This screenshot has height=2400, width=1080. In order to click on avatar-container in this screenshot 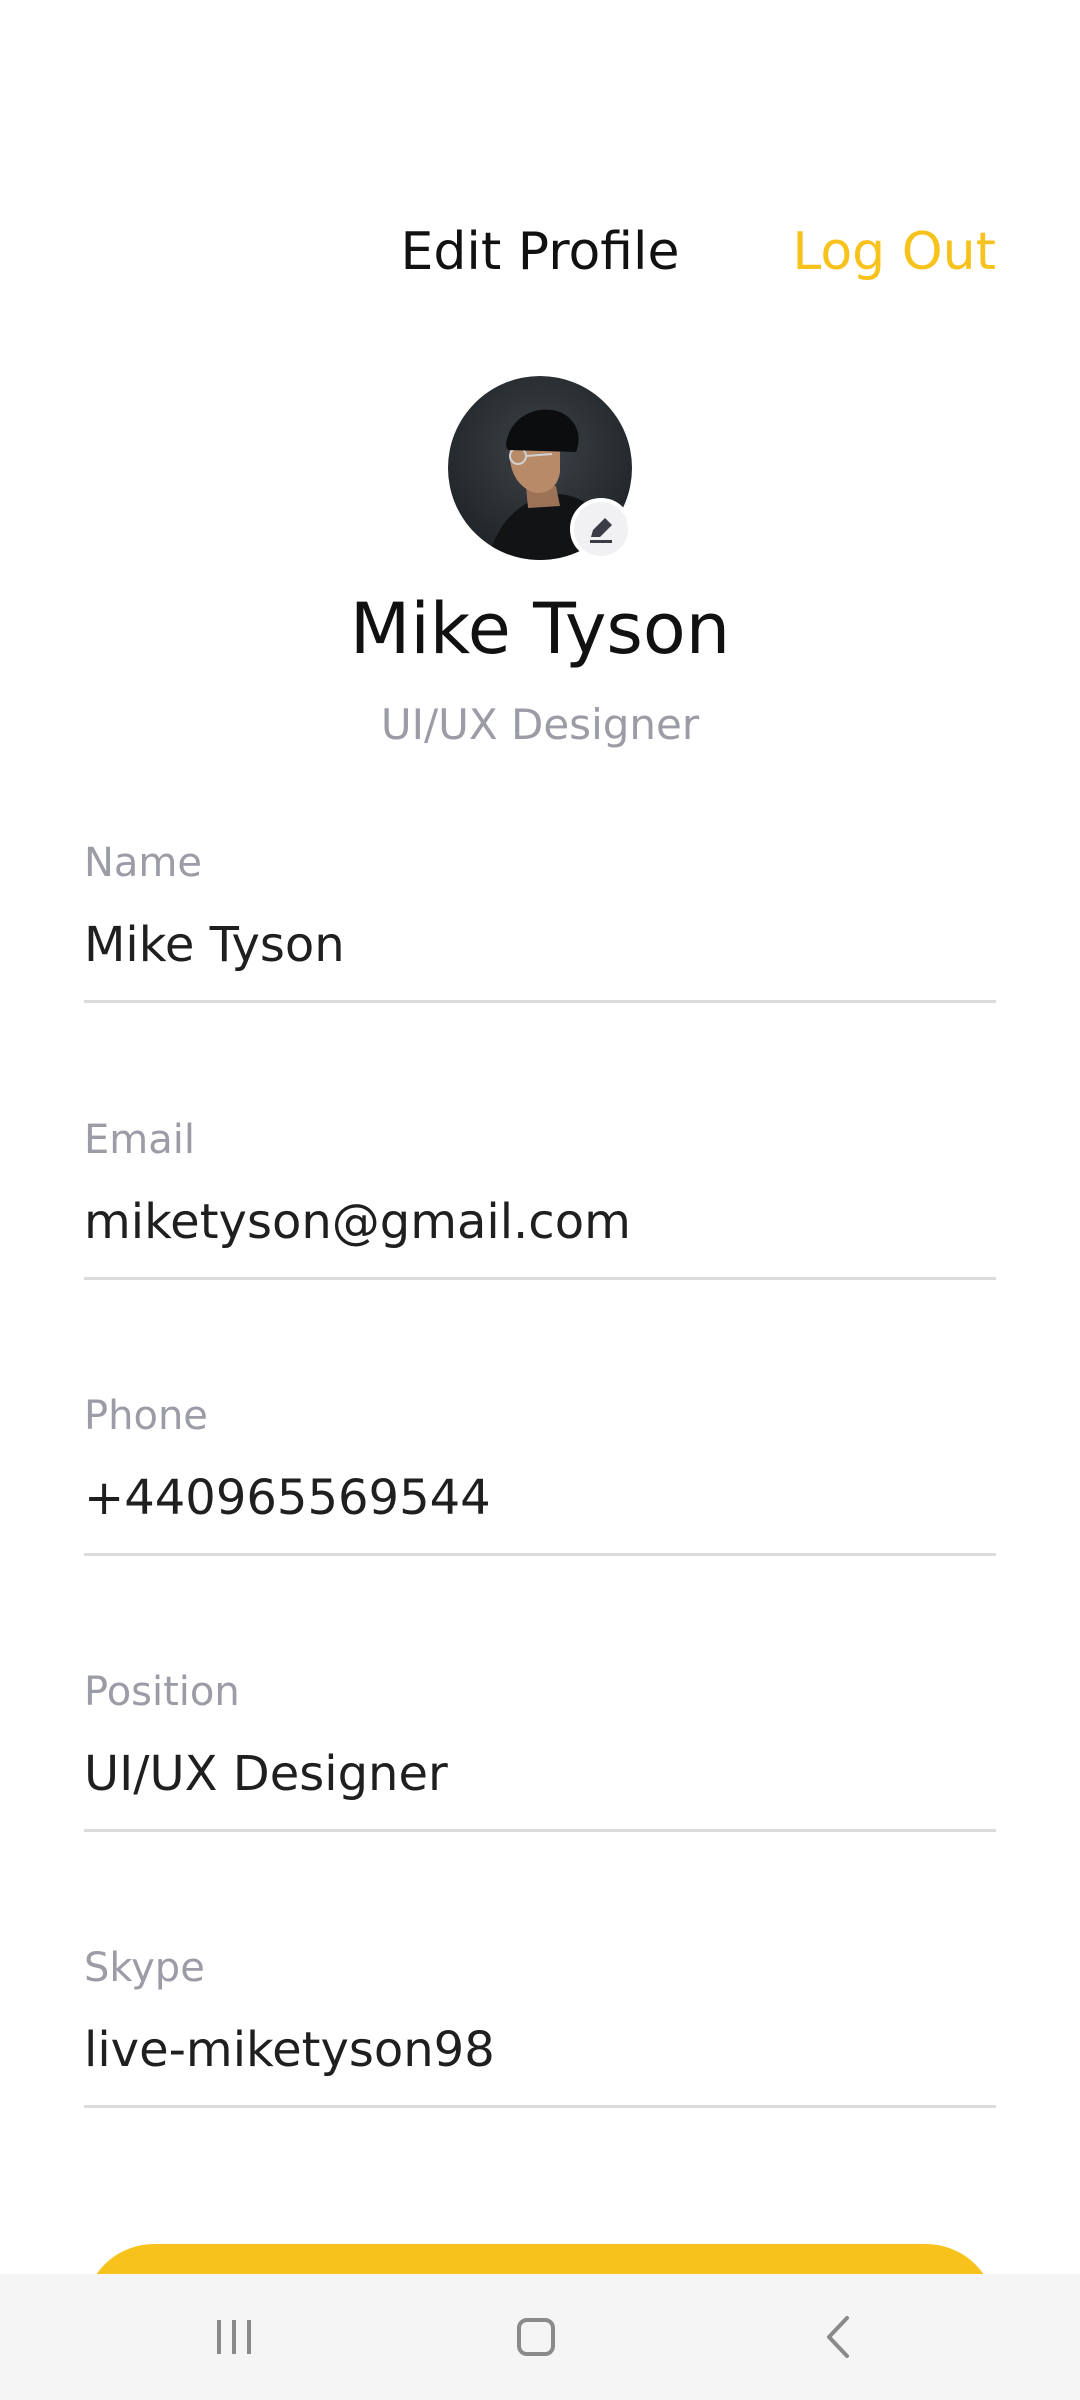, I will do `click(540, 468)`.